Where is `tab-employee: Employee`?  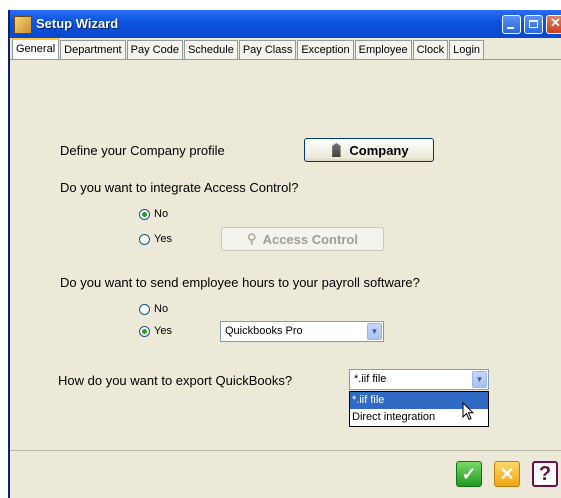 tab-employee: Employee is located at coordinates (383, 49).